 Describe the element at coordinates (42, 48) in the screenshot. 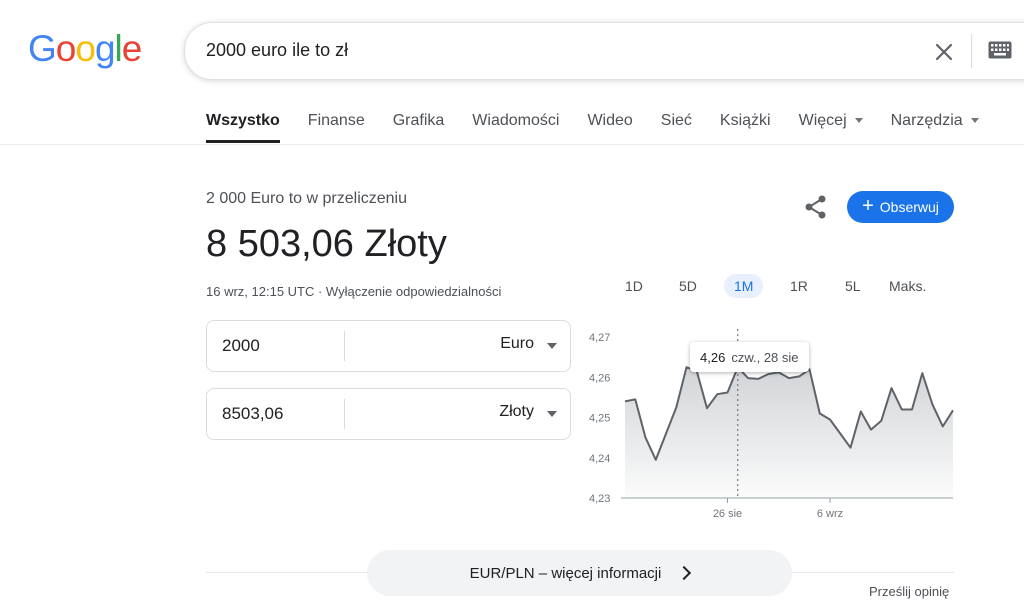

I see `logo-letter: G` at that location.